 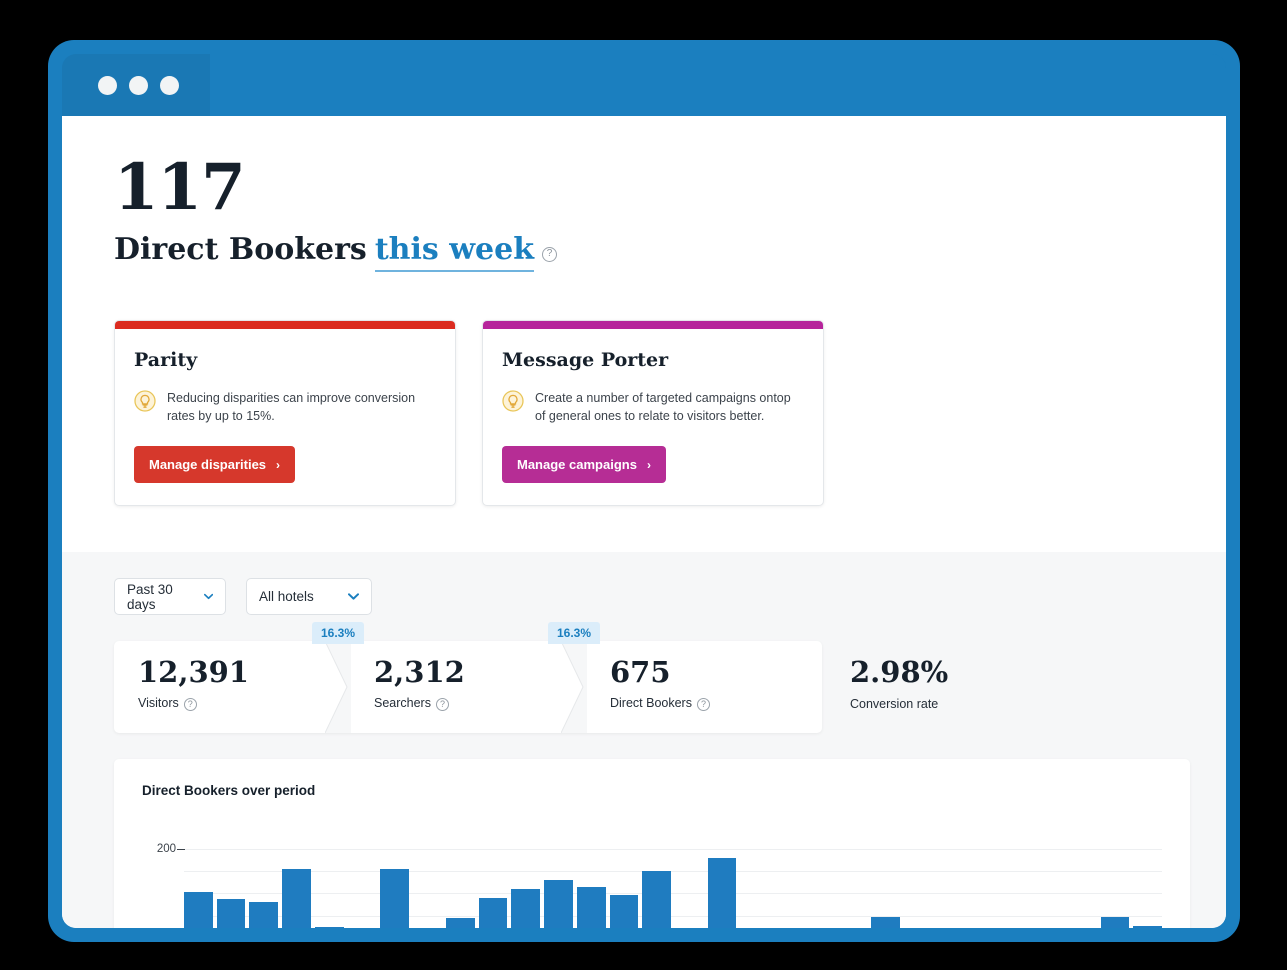 I want to click on manage-disparities-button: Manage disparities ›, so click(x=215, y=465).